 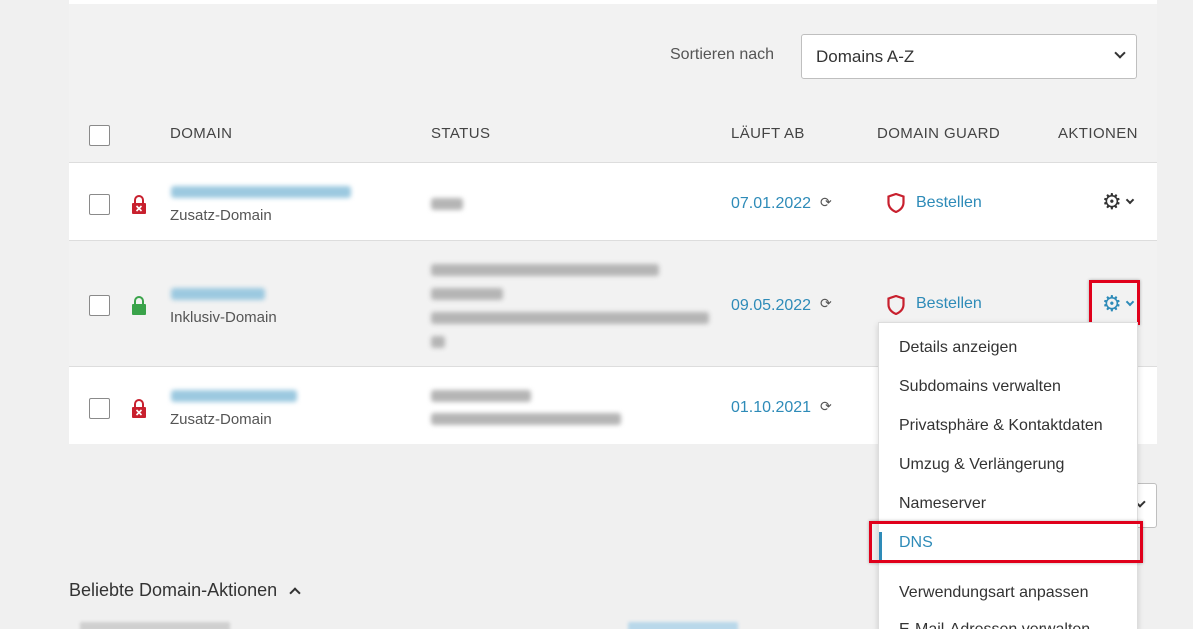 What do you see at coordinates (223, 317) in the screenshot?
I see `domain-type: Inklusiv-Domain` at bounding box center [223, 317].